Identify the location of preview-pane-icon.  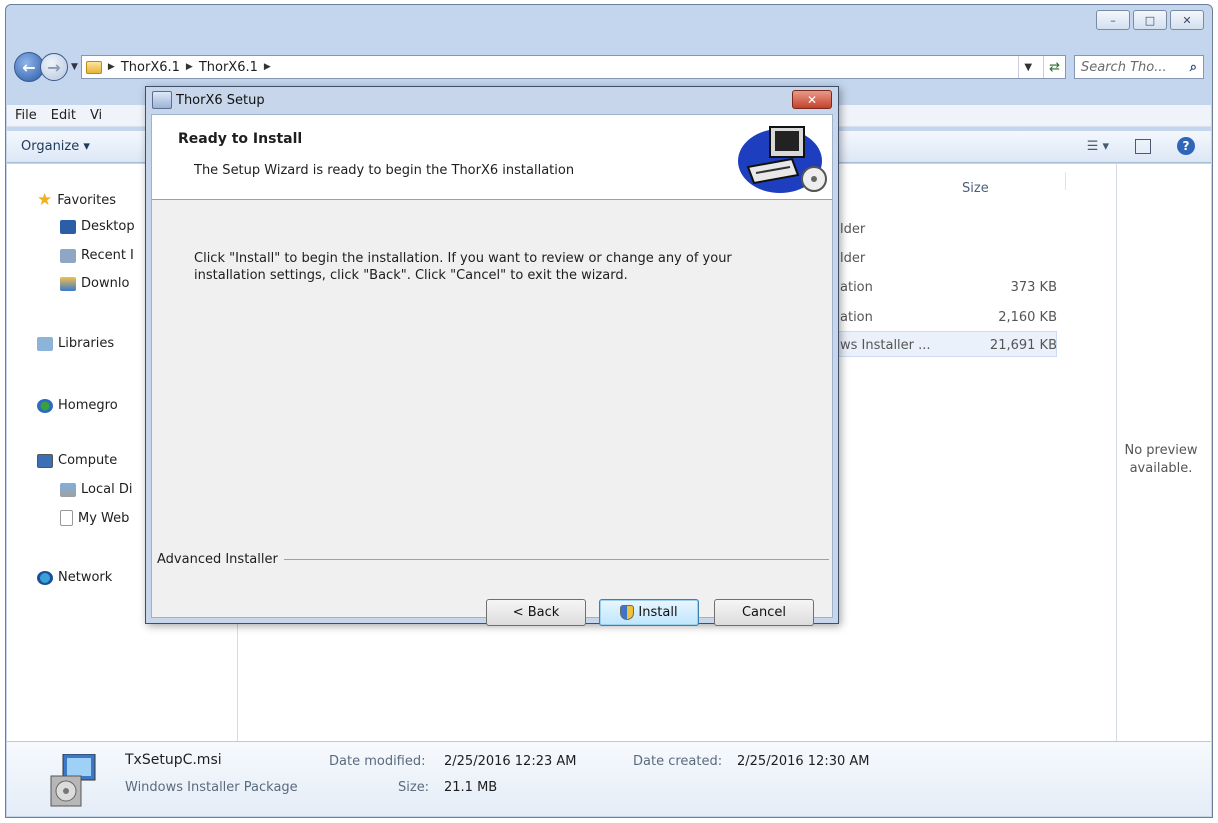
(1143, 146).